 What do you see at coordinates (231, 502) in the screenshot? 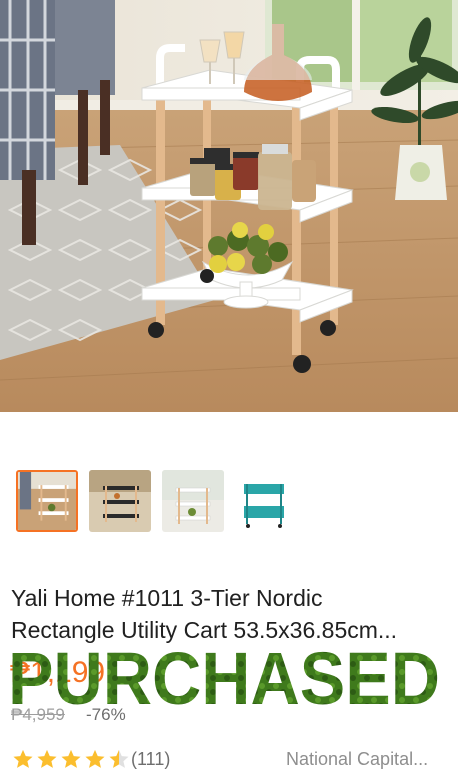
I see `image-thumbnail-strip` at bounding box center [231, 502].